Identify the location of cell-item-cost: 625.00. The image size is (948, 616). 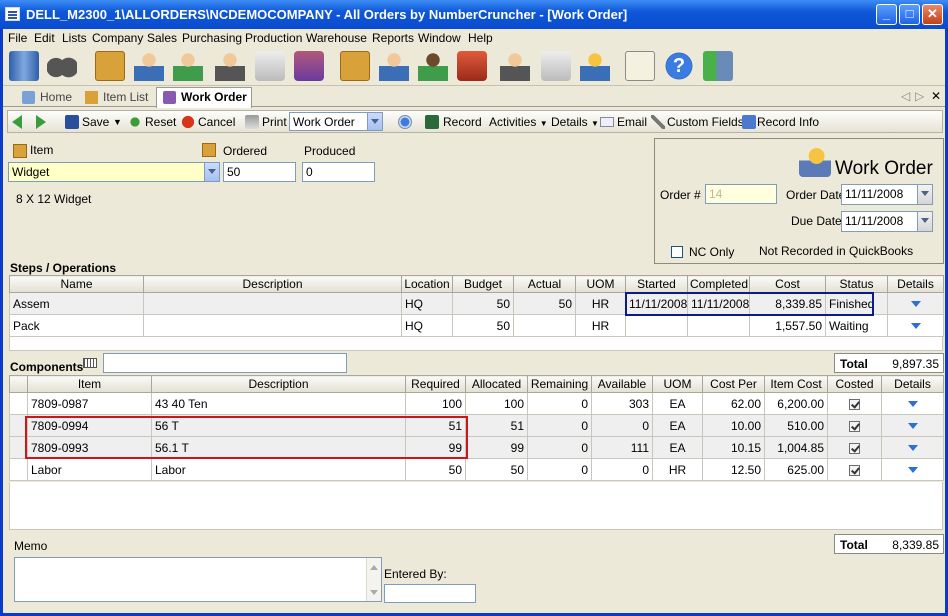
(796, 469).